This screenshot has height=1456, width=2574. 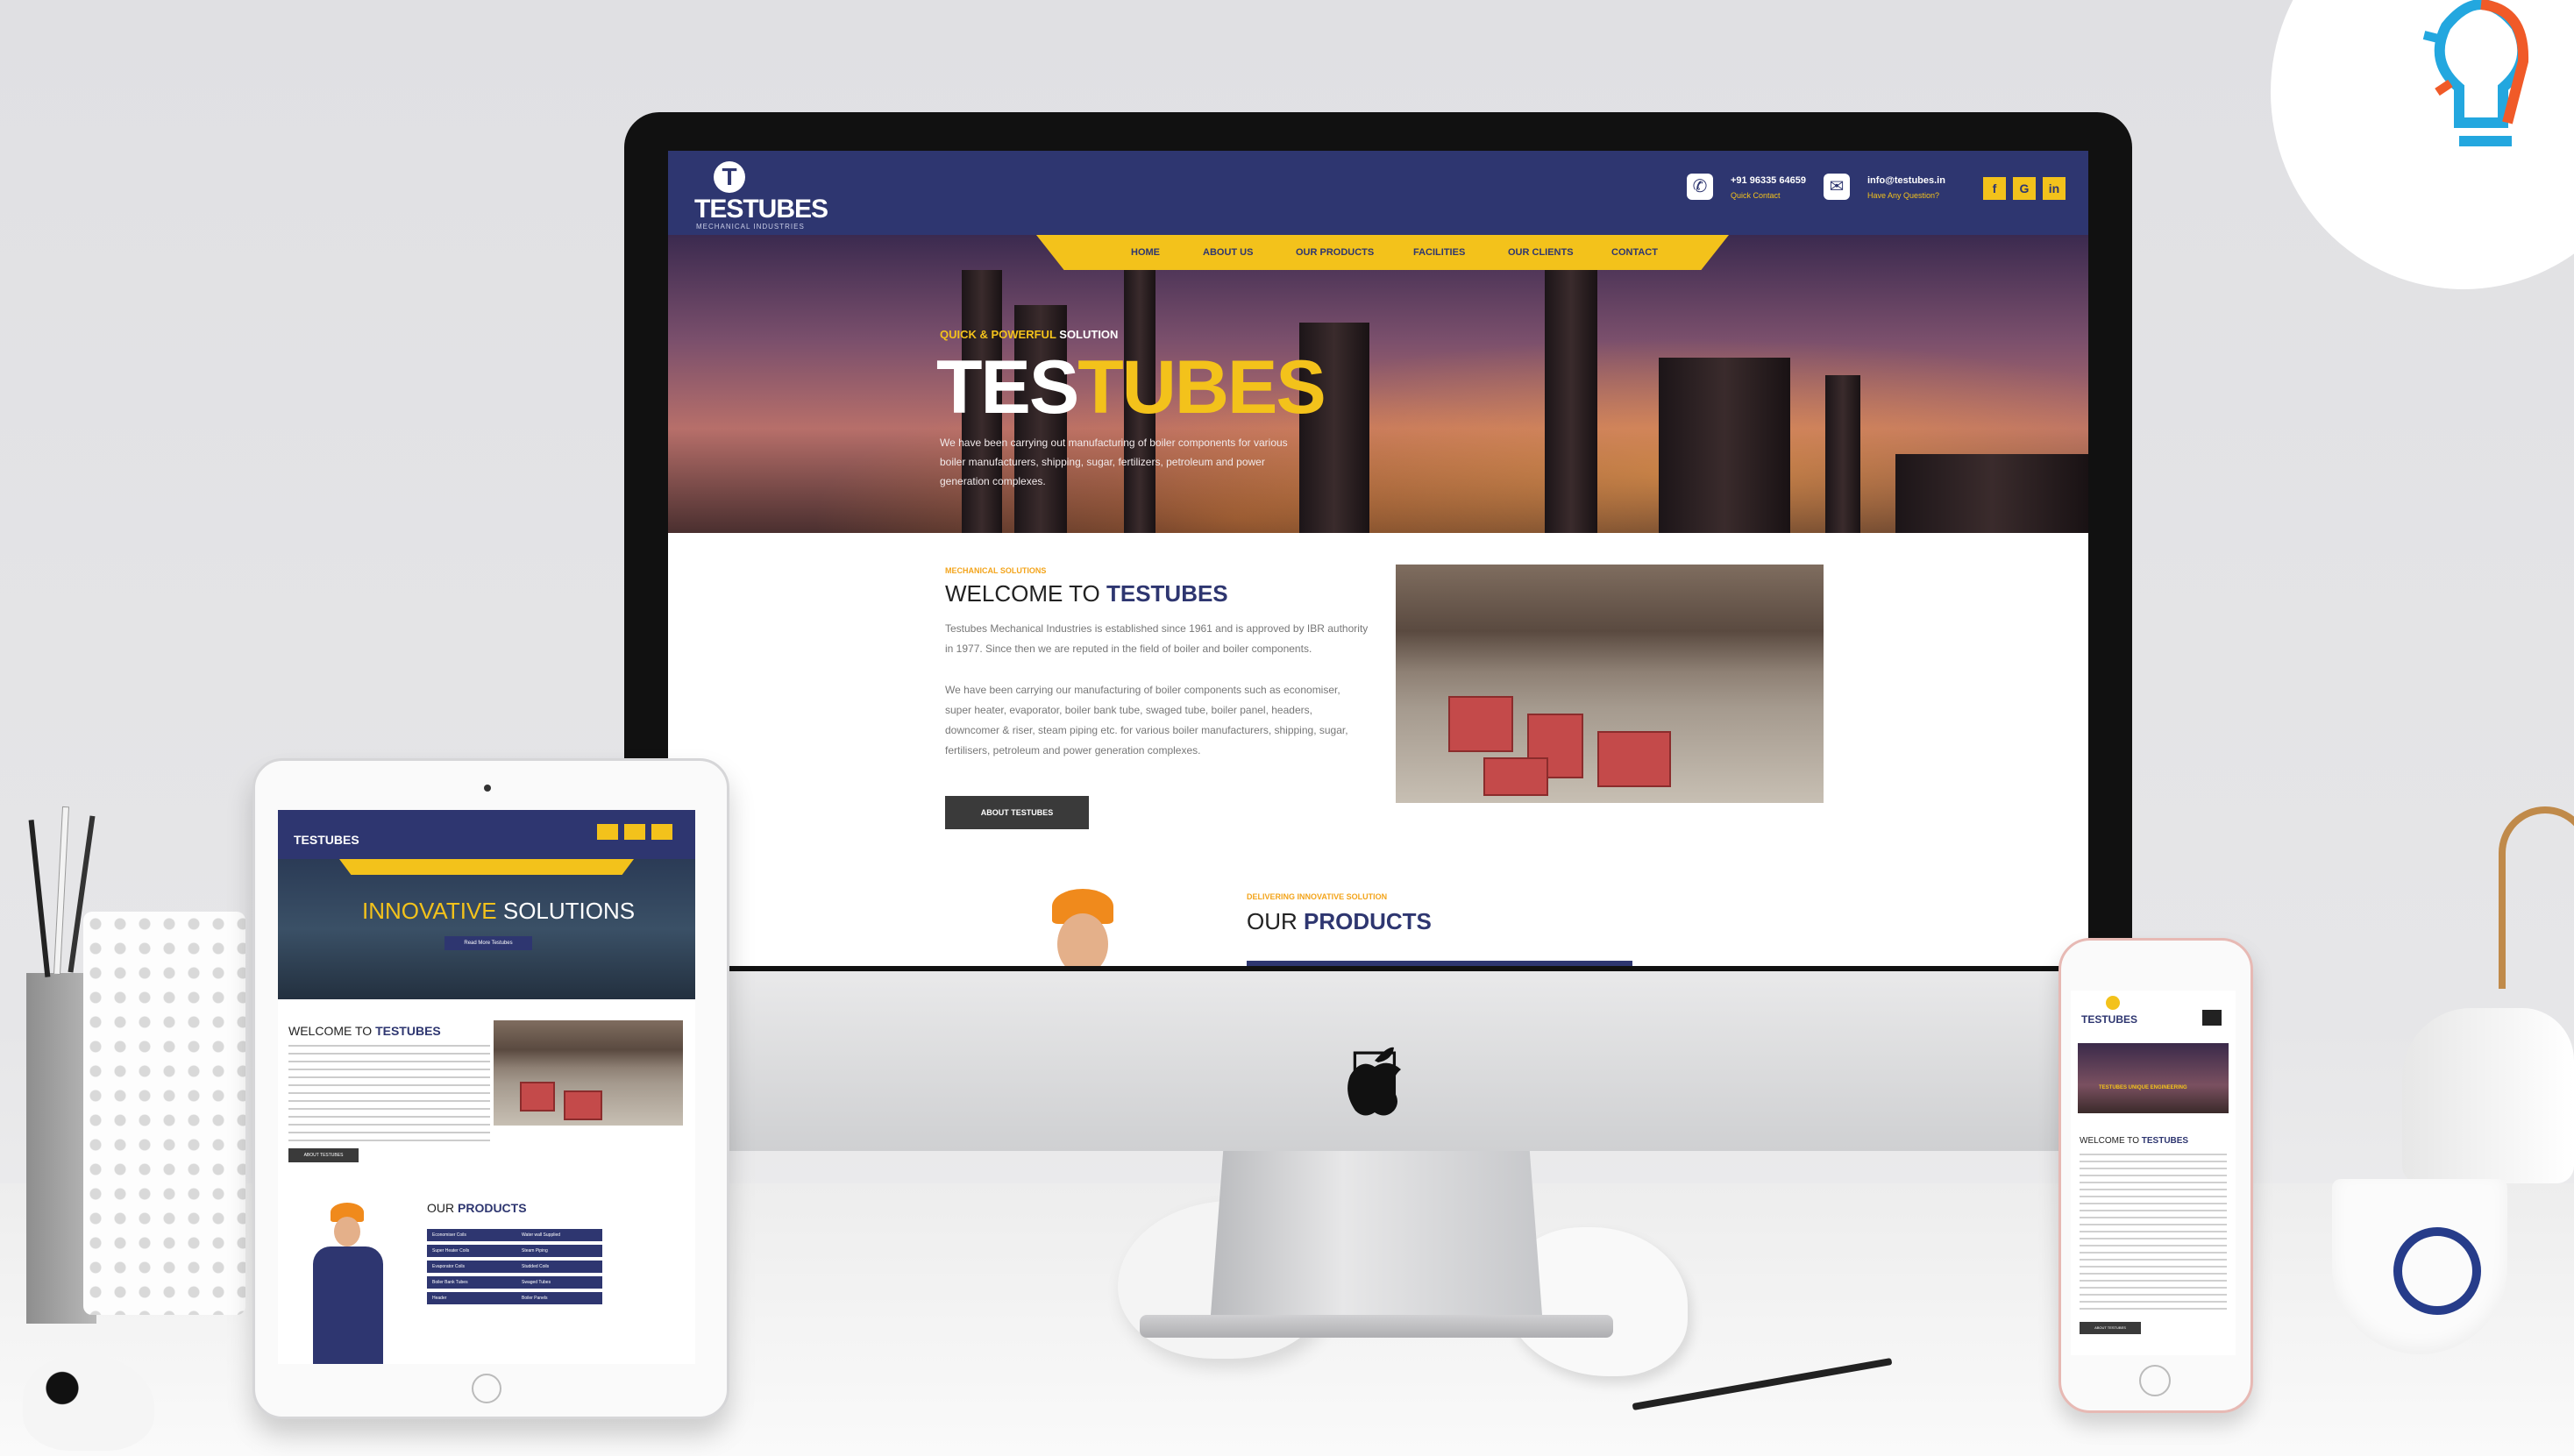 What do you see at coordinates (1025, 593) in the screenshot?
I see `welcome-title-a: WELCOME TO` at bounding box center [1025, 593].